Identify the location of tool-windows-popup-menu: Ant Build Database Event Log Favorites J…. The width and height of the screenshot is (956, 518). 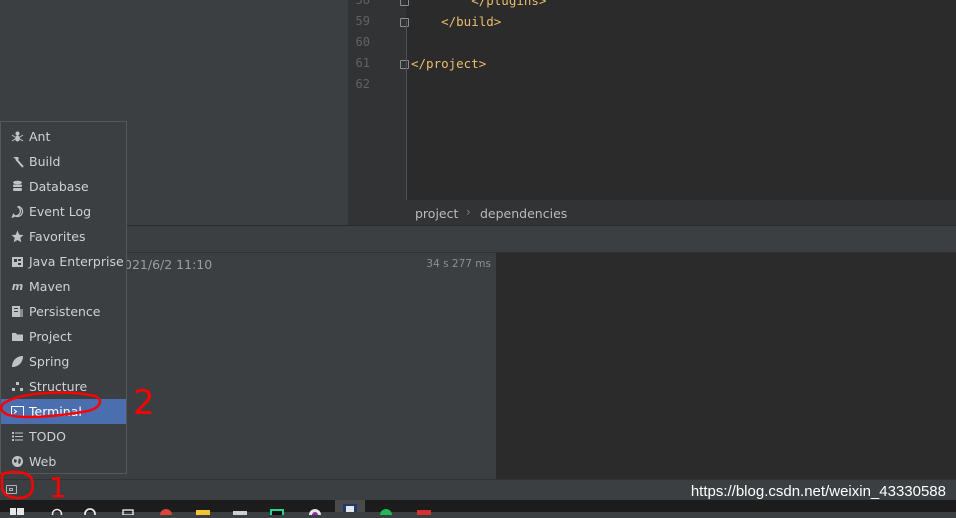
(63, 297).